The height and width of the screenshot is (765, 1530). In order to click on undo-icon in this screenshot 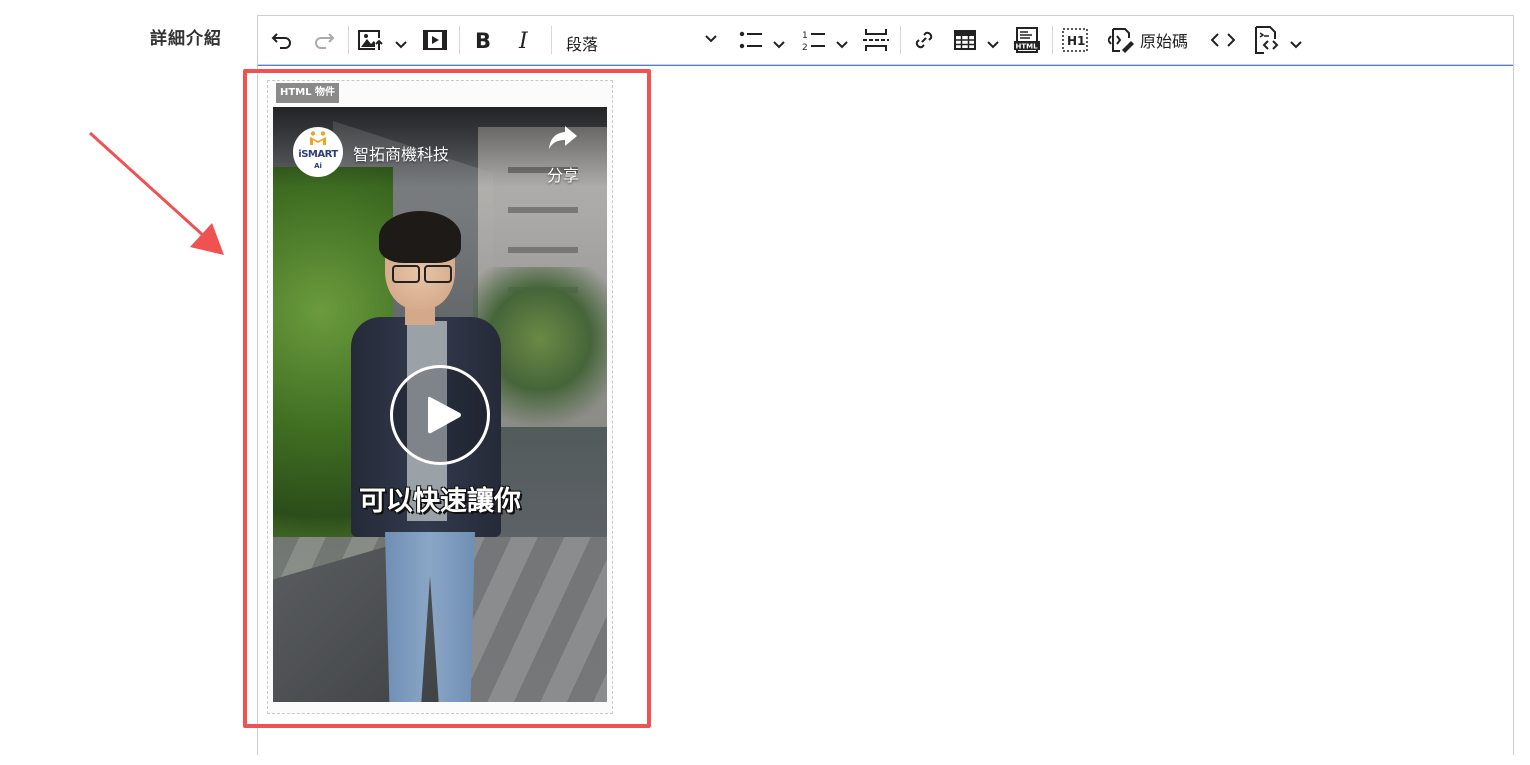, I will do `click(281, 41)`.